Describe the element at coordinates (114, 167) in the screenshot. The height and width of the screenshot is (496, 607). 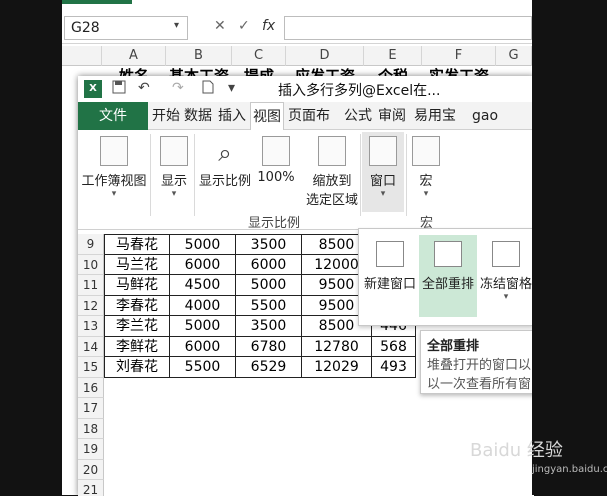
I see `workbook-view-button: 工作簿视图 ▾` at that location.